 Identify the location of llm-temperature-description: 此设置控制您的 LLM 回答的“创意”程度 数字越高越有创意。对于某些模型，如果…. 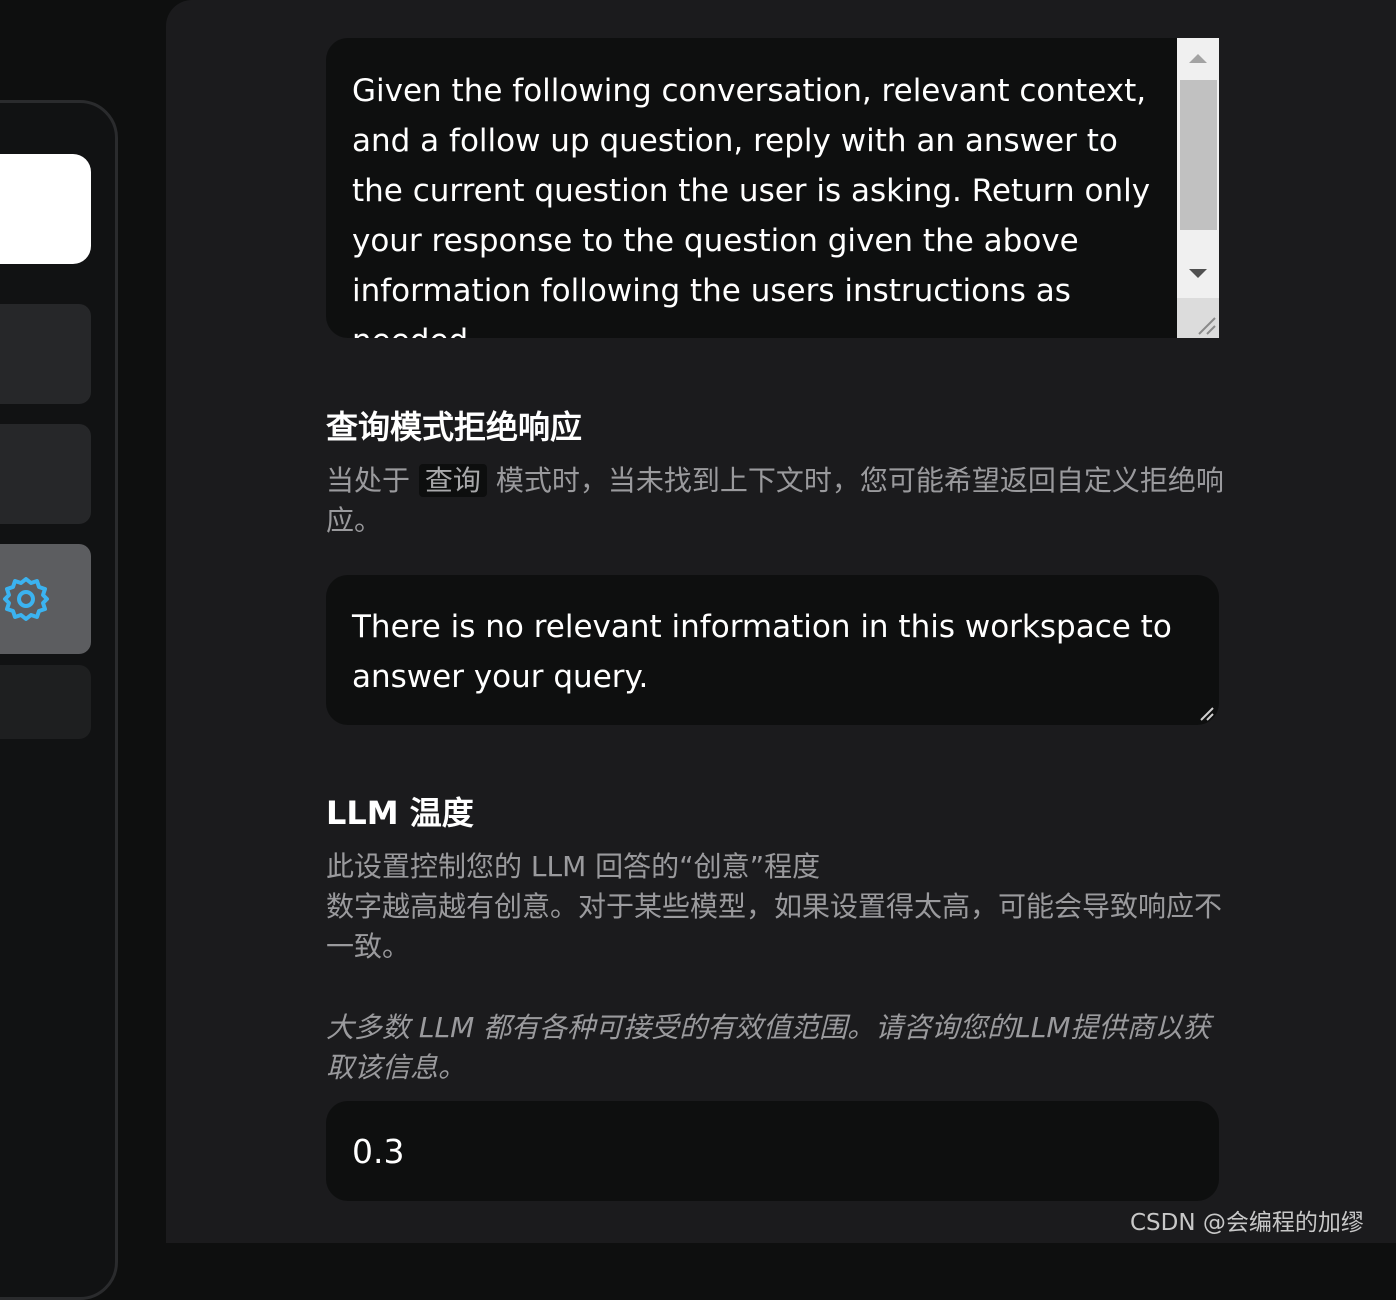
(776, 907).